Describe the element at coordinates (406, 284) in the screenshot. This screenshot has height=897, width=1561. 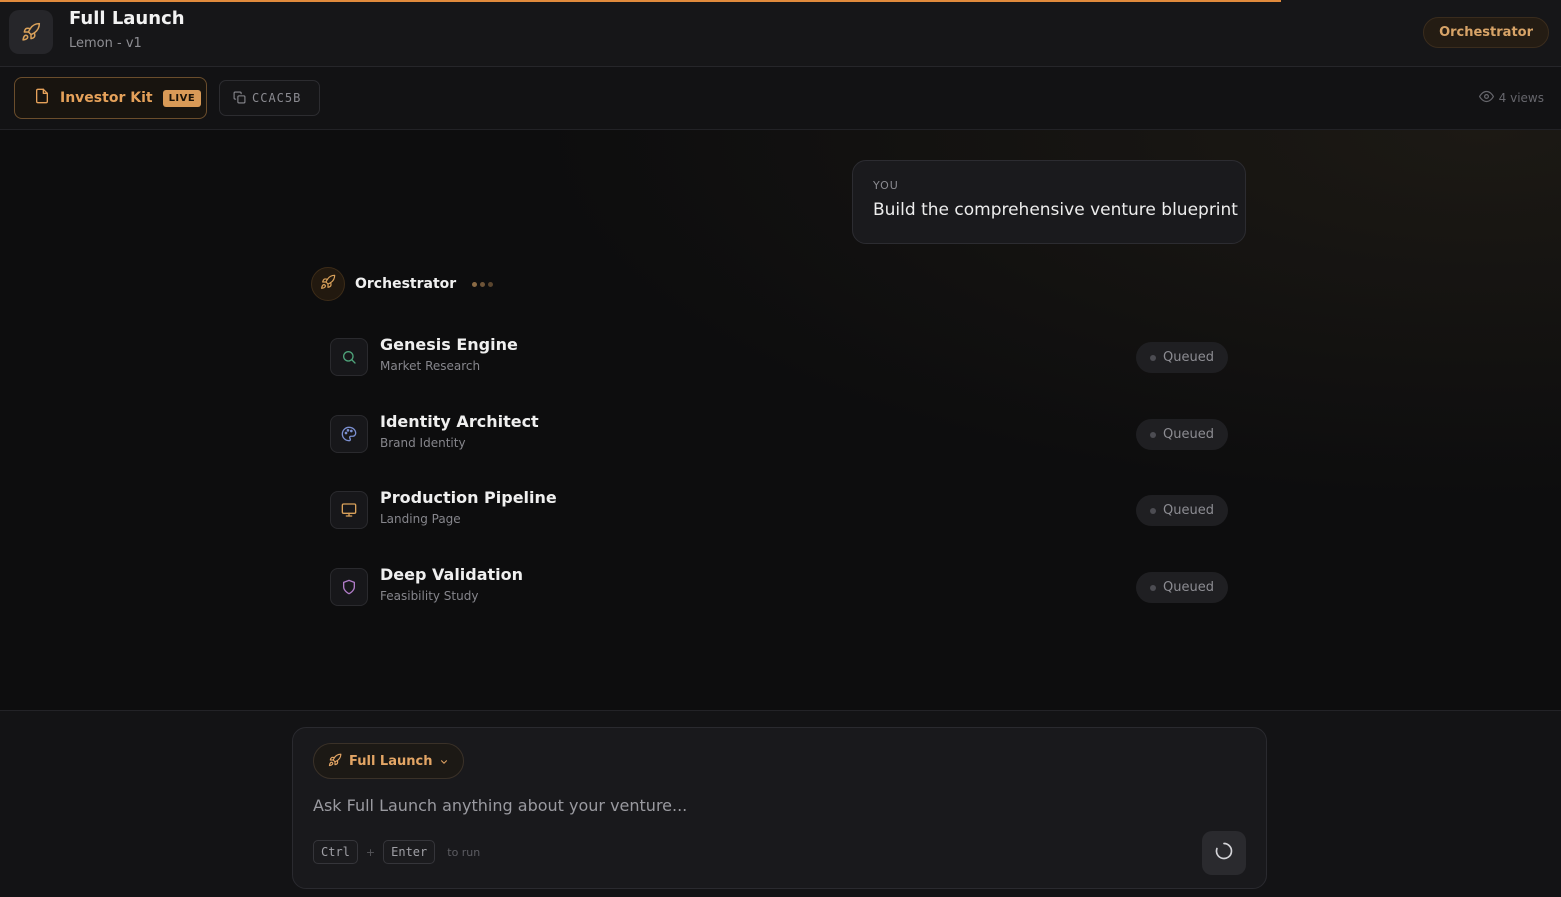
I see `orchestrator-name: Orchestrator` at that location.